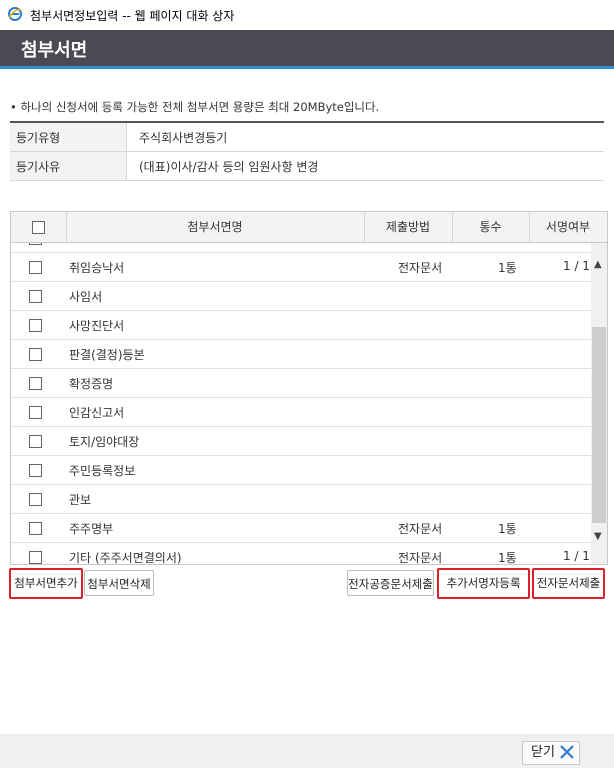 This screenshot has height=768, width=614. I want to click on column-method-header: 제출방법, so click(408, 227).